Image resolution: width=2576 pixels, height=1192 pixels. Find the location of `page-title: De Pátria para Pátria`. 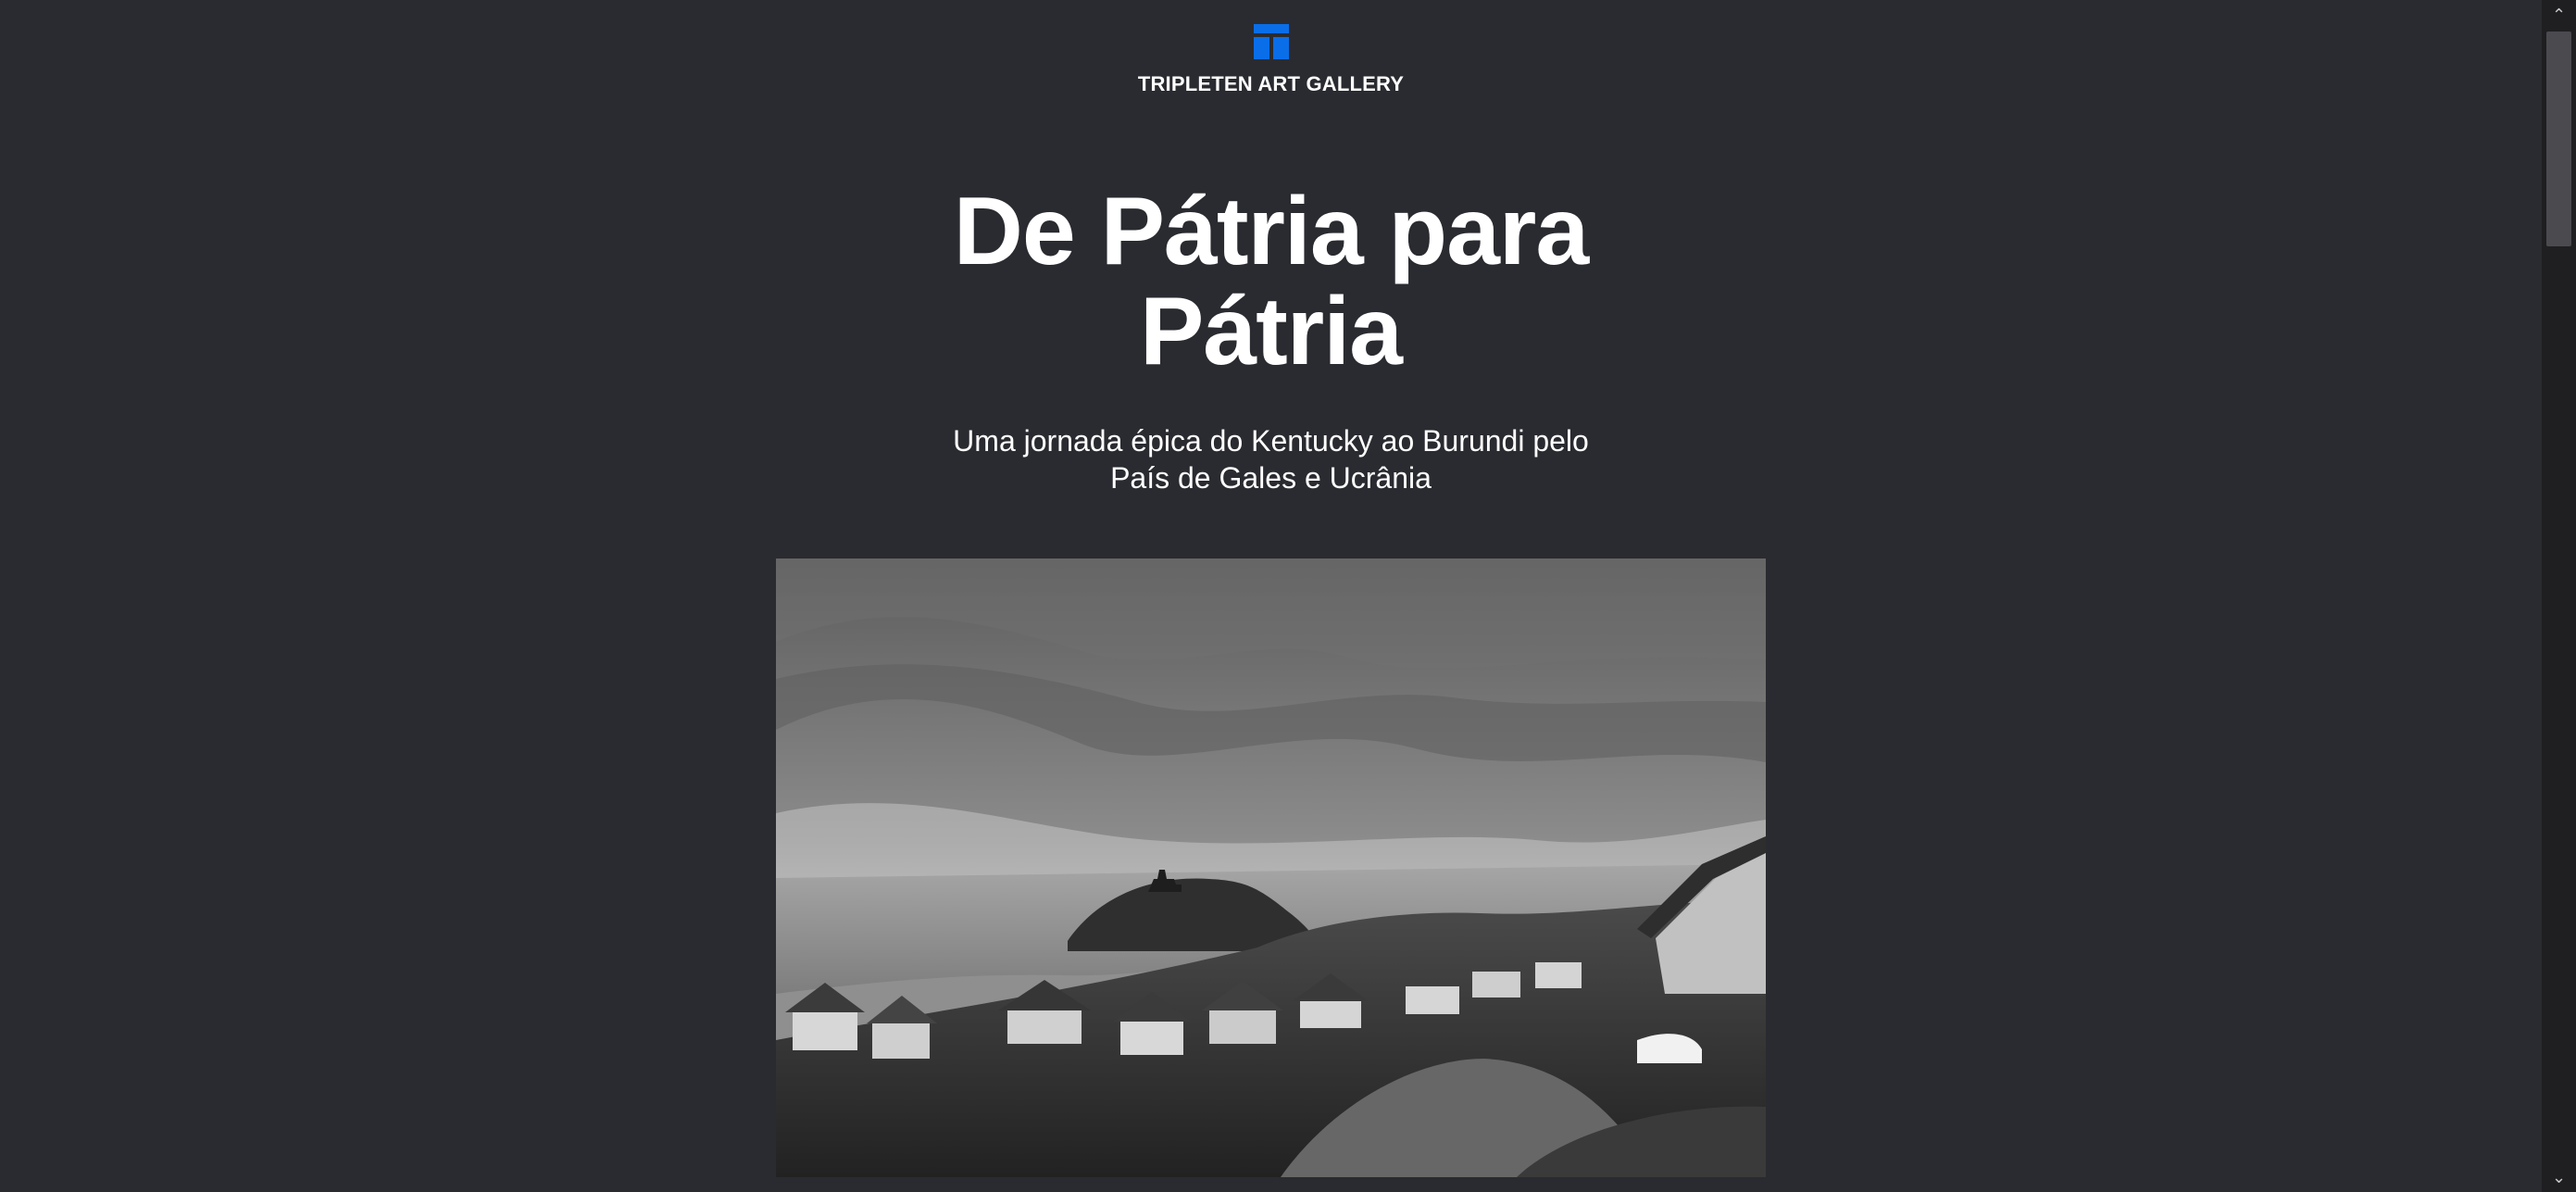

page-title: De Pátria para Pátria is located at coordinates (1272, 282).